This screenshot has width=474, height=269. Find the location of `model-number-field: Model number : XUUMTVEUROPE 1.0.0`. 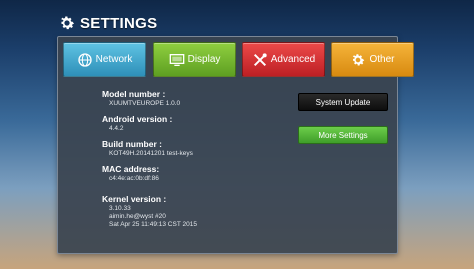

model-number-field: Model number : XUUMTVEUROPE 1.0.0 is located at coordinates (141, 98).